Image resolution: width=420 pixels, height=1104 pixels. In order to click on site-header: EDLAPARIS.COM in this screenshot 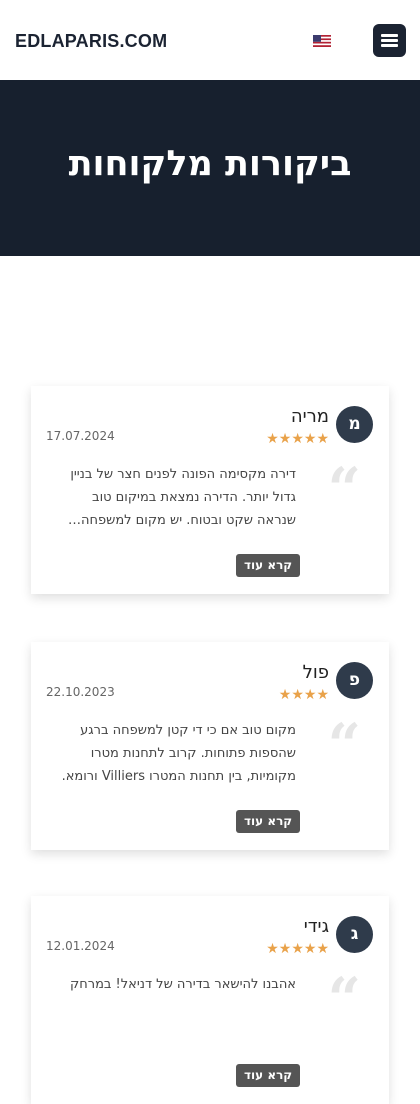, I will do `click(210, 40)`.